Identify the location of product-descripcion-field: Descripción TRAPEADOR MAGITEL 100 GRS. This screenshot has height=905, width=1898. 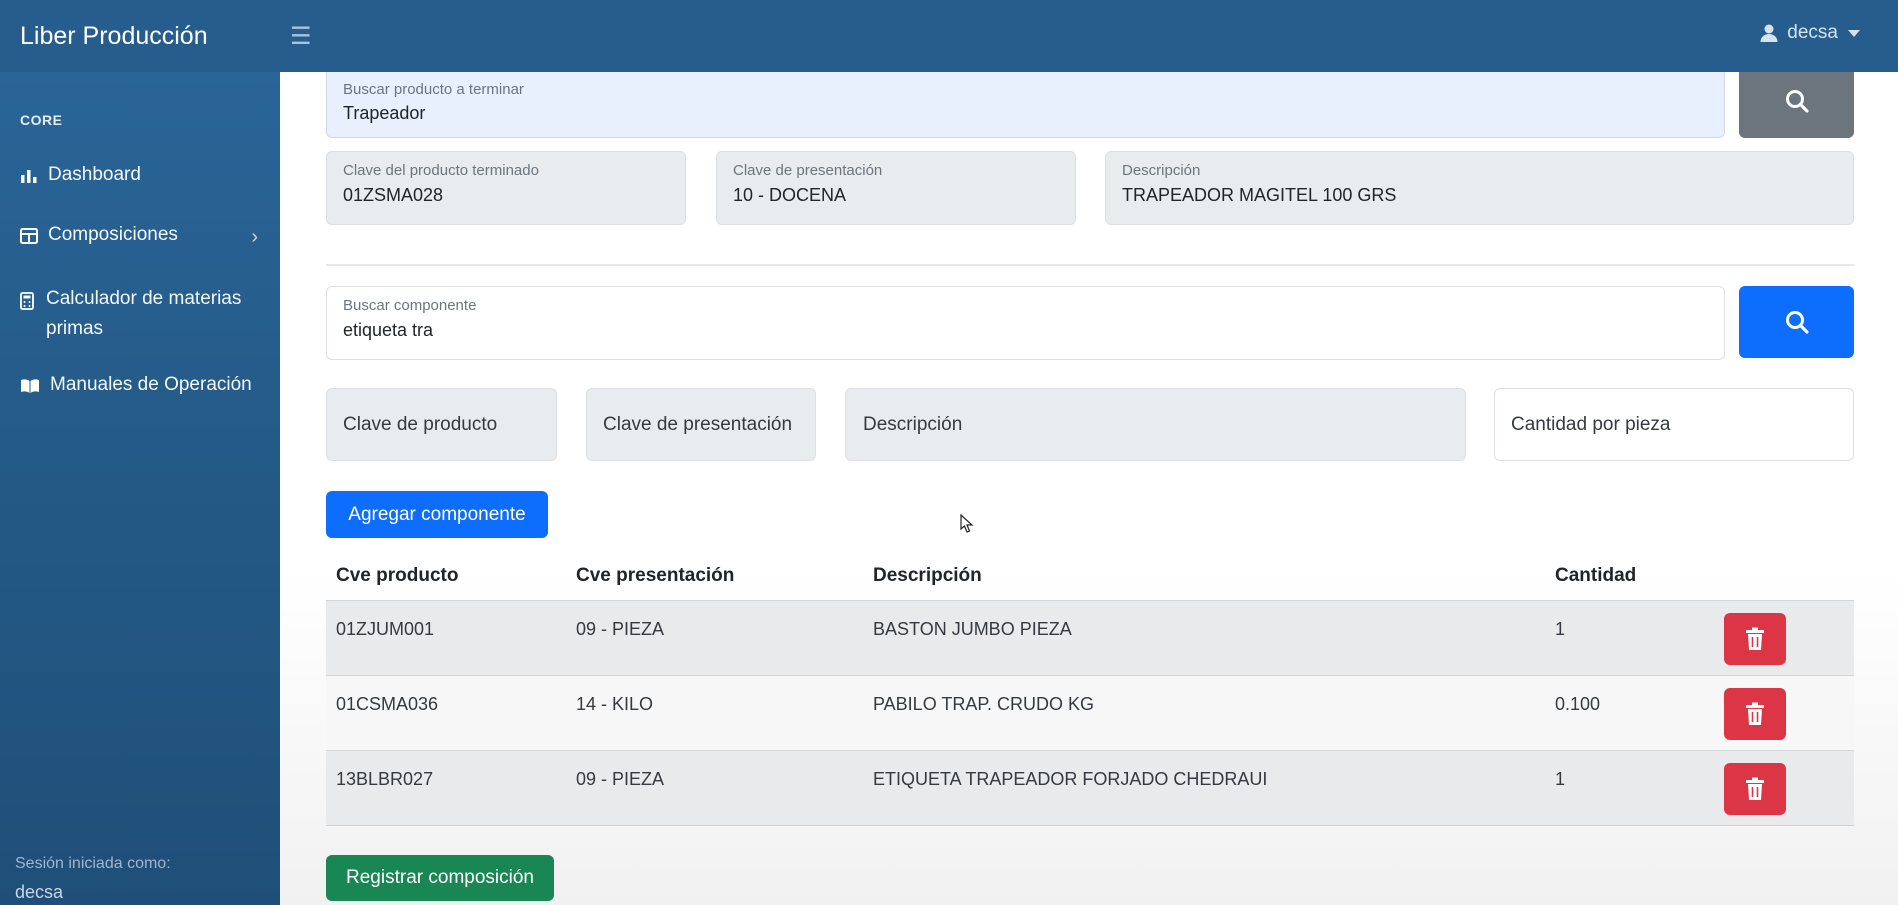
(1479, 188).